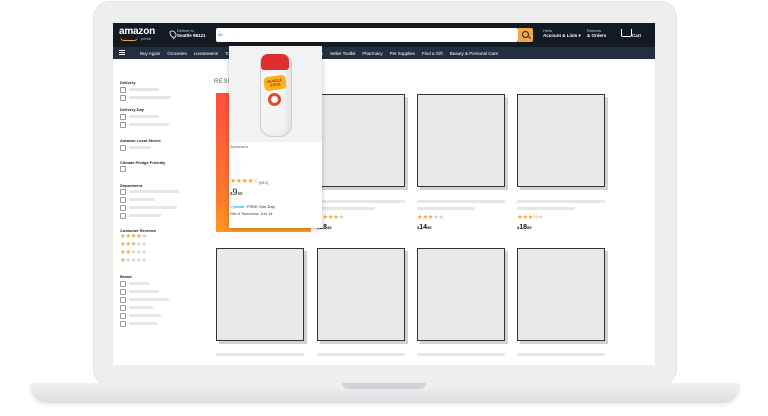 Image resolution: width=768 pixels, height=416 pixels. I want to click on sponsored-label: Sponsored ●, so click(239, 147).